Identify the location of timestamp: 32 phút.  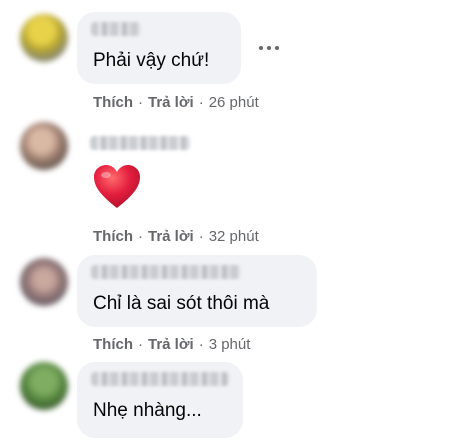
(234, 236).